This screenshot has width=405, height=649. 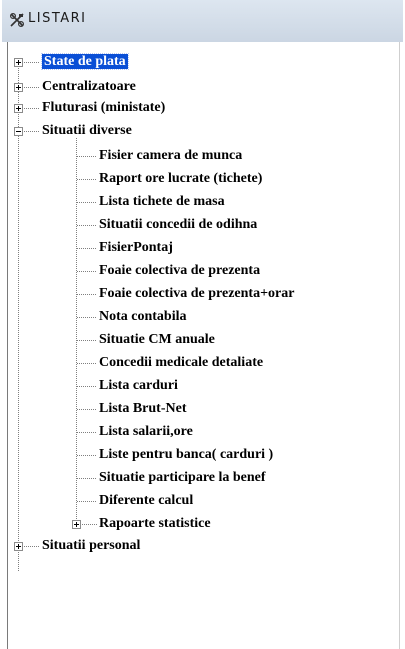 I want to click on tree-item-label: State de plata, so click(x=85, y=61).